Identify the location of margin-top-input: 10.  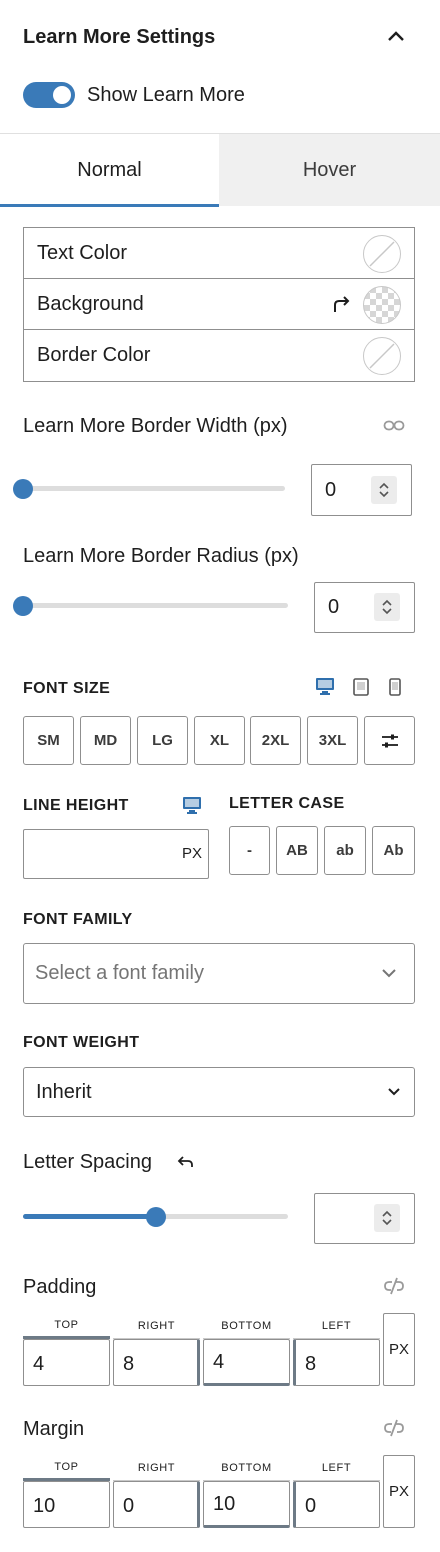
(66, 1504).